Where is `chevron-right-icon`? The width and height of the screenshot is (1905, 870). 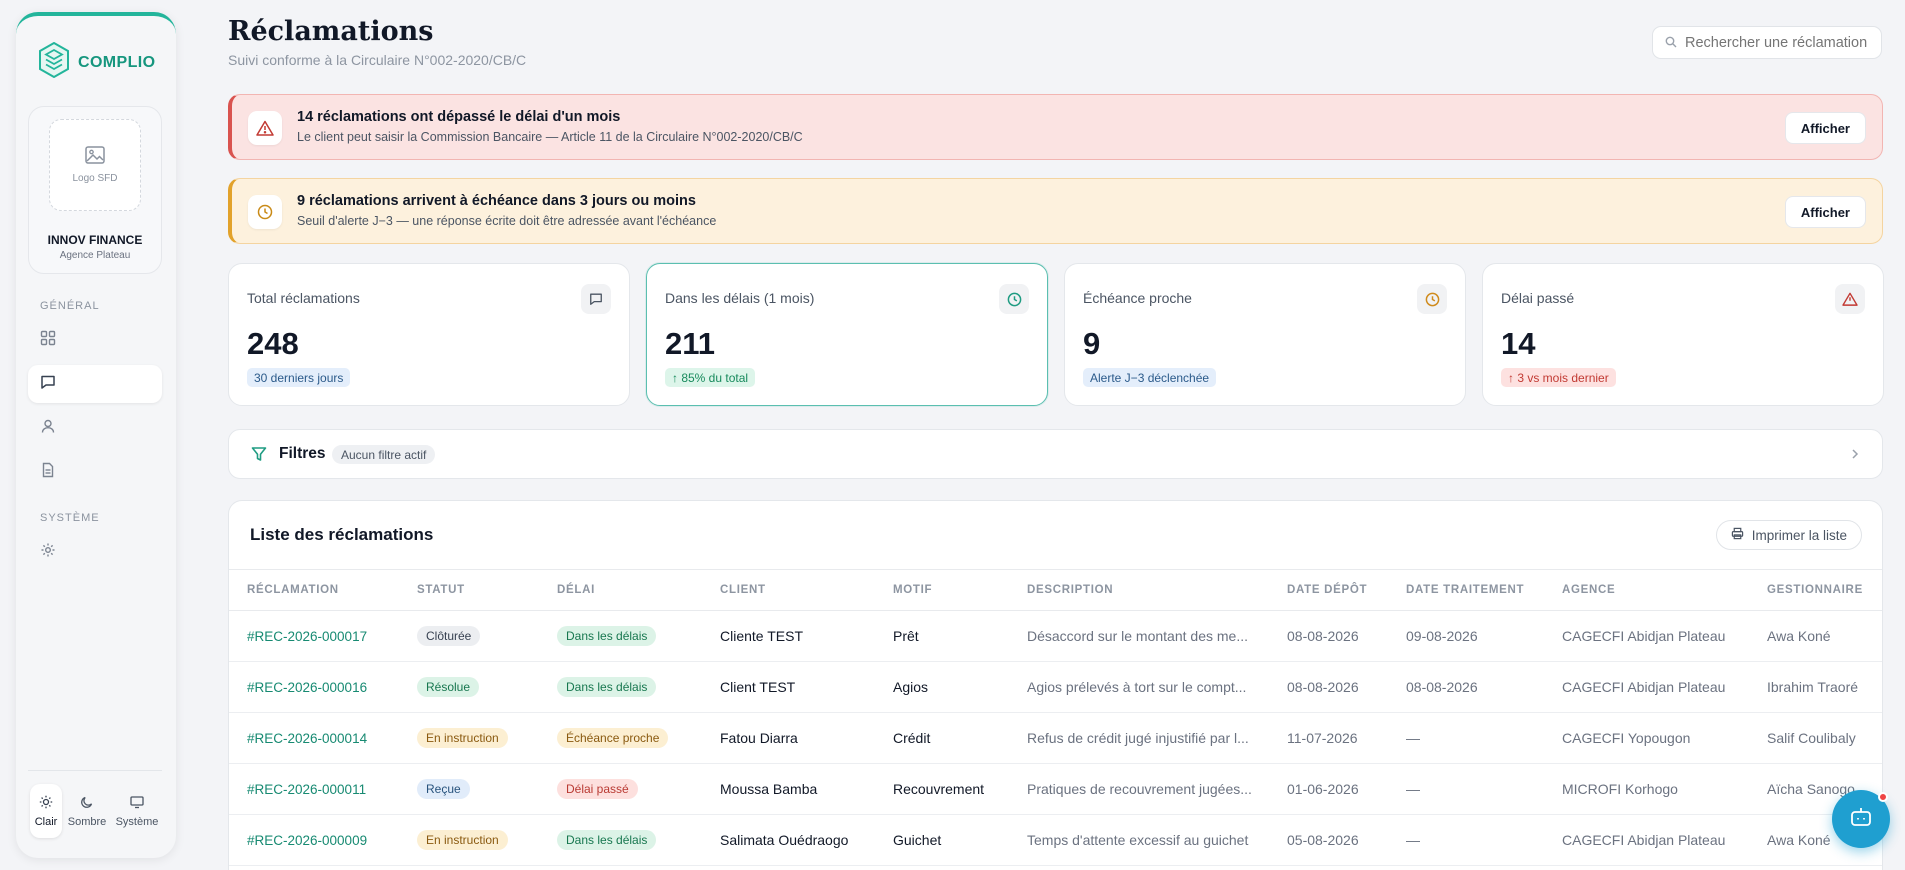
chevron-right-icon is located at coordinates (1855, 456).